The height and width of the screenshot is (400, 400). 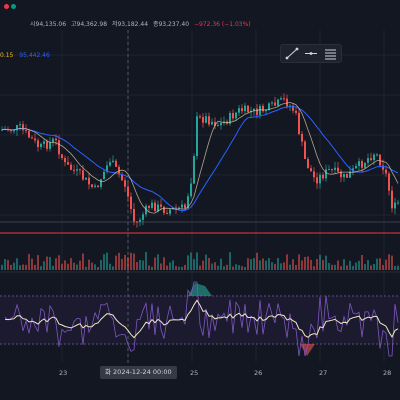 What do you see at coordinates (63, 373) in the screenshot?
I see `x-axis-label-23: 23` at bounding box center [63, 373].